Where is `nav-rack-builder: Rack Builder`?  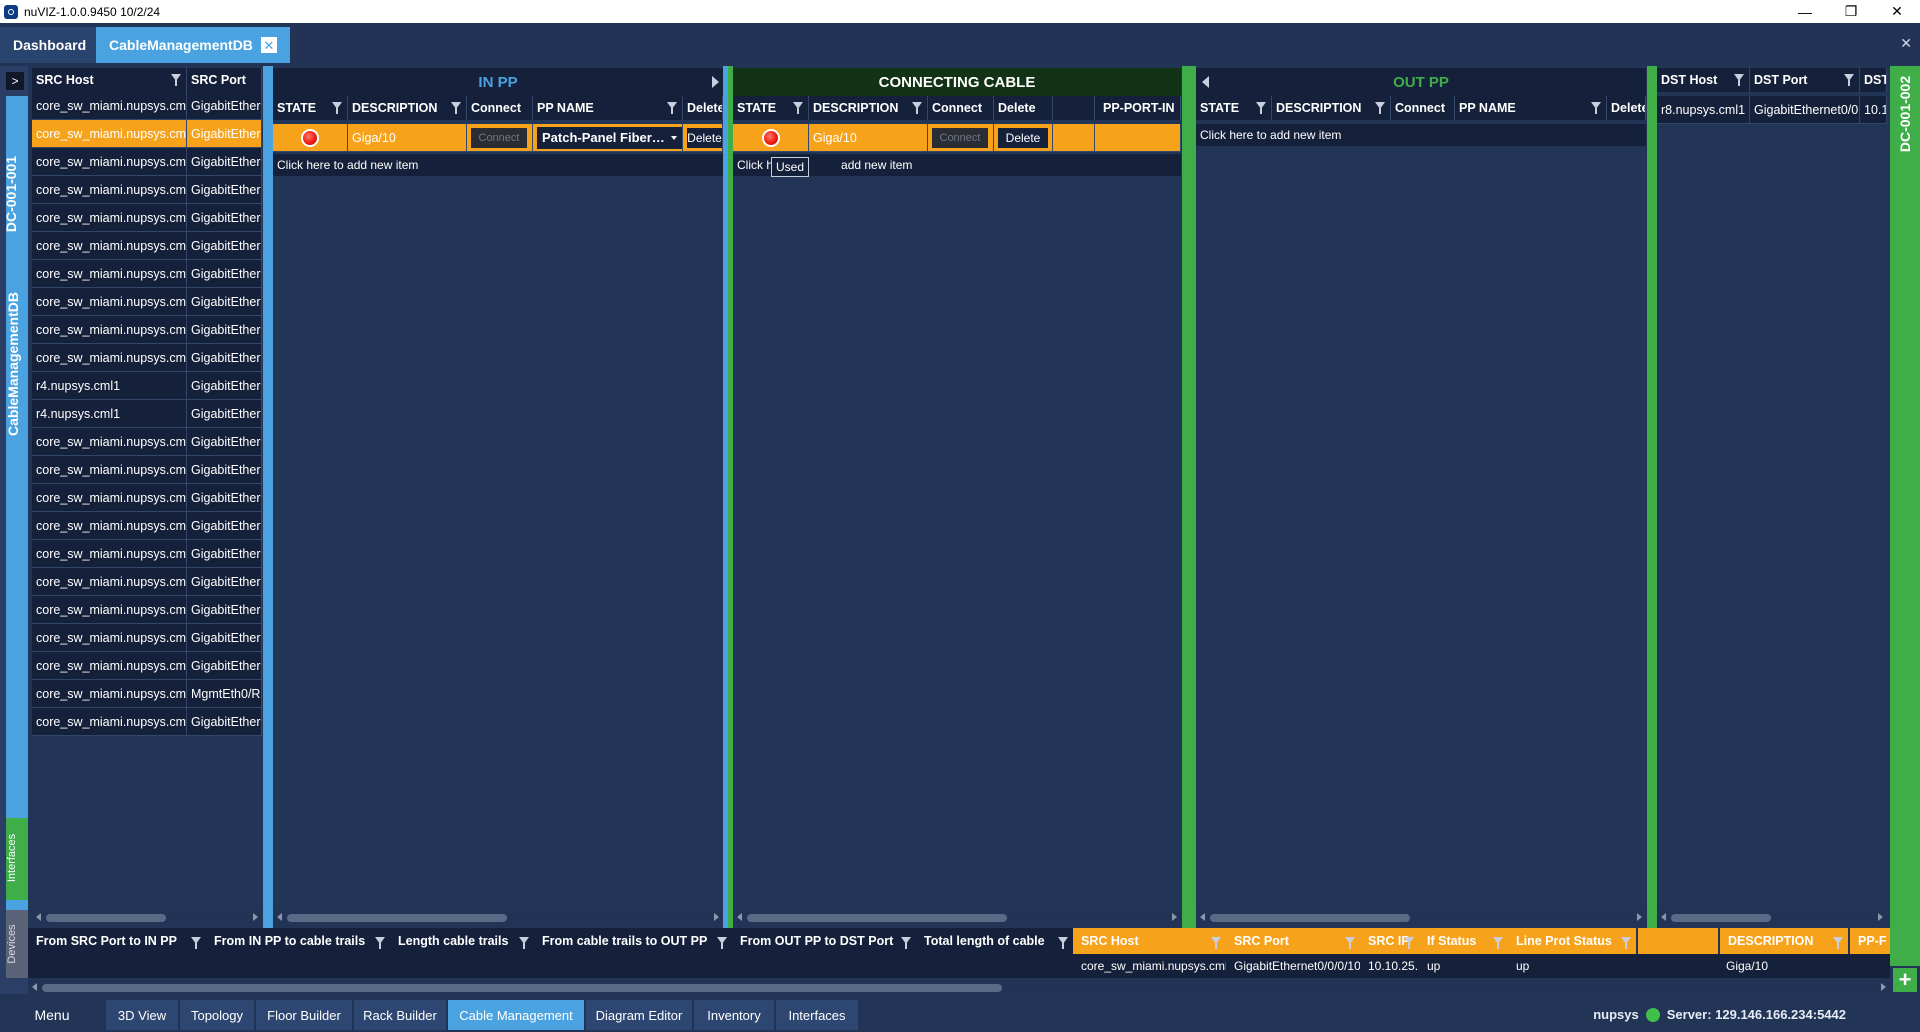
nav-rack-builder: Rack Builder is located at coordinates (400, 1015).